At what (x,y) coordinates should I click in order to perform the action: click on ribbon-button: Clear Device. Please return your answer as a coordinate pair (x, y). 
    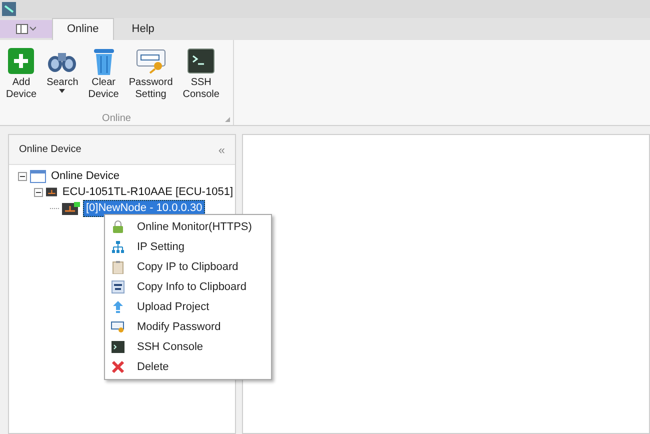
    Looking at the image, I should click on (103, 78).